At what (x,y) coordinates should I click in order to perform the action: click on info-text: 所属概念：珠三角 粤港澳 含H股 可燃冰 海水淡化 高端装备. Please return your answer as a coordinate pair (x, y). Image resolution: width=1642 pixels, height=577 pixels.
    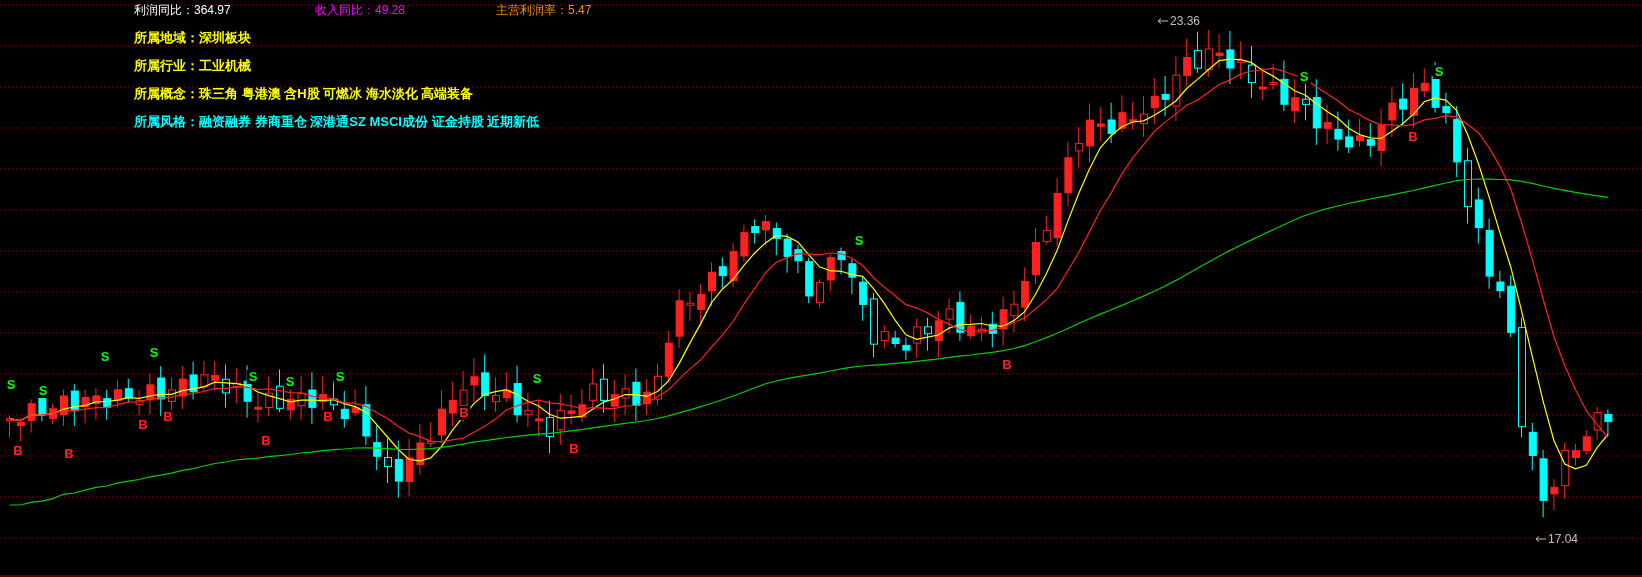
    Looking at the image, I should click on (304, 94).